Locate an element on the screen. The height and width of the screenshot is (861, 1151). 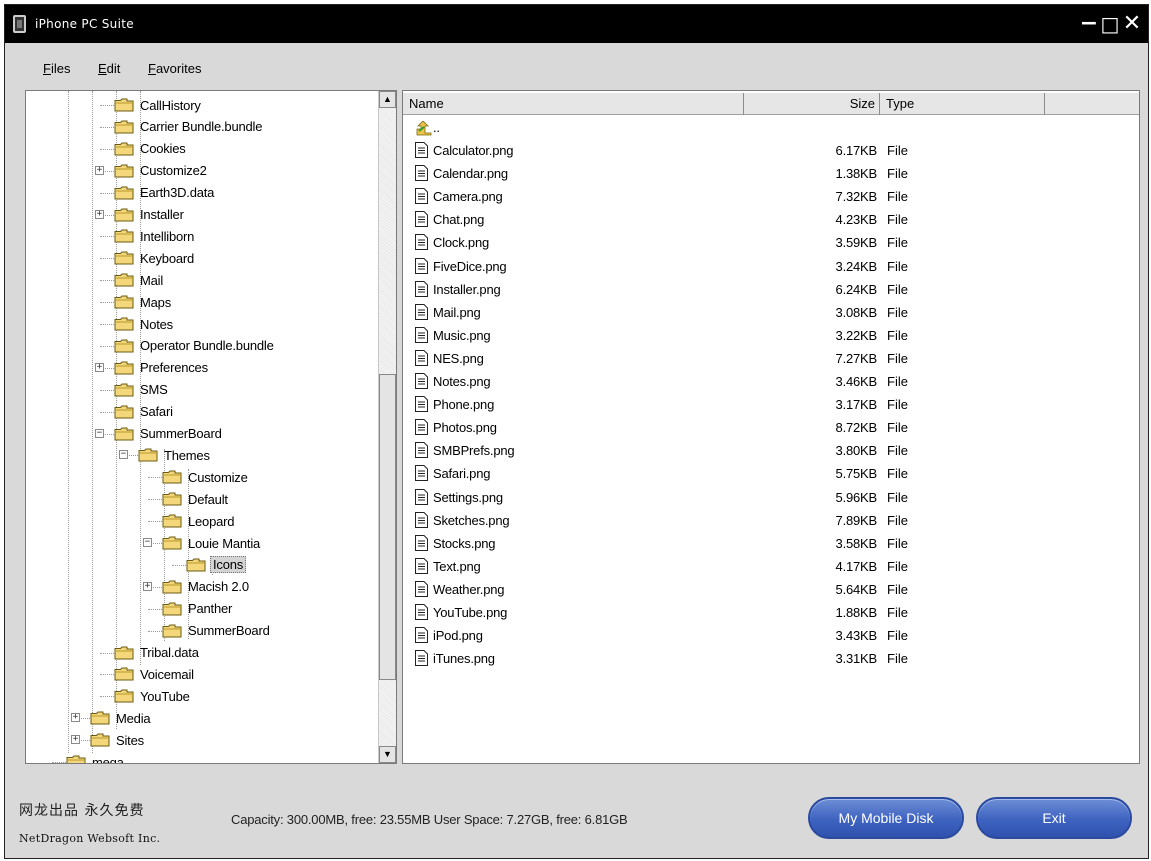
file-row: Sketches.png 7.89KB File is located at coordinates (771, 520).